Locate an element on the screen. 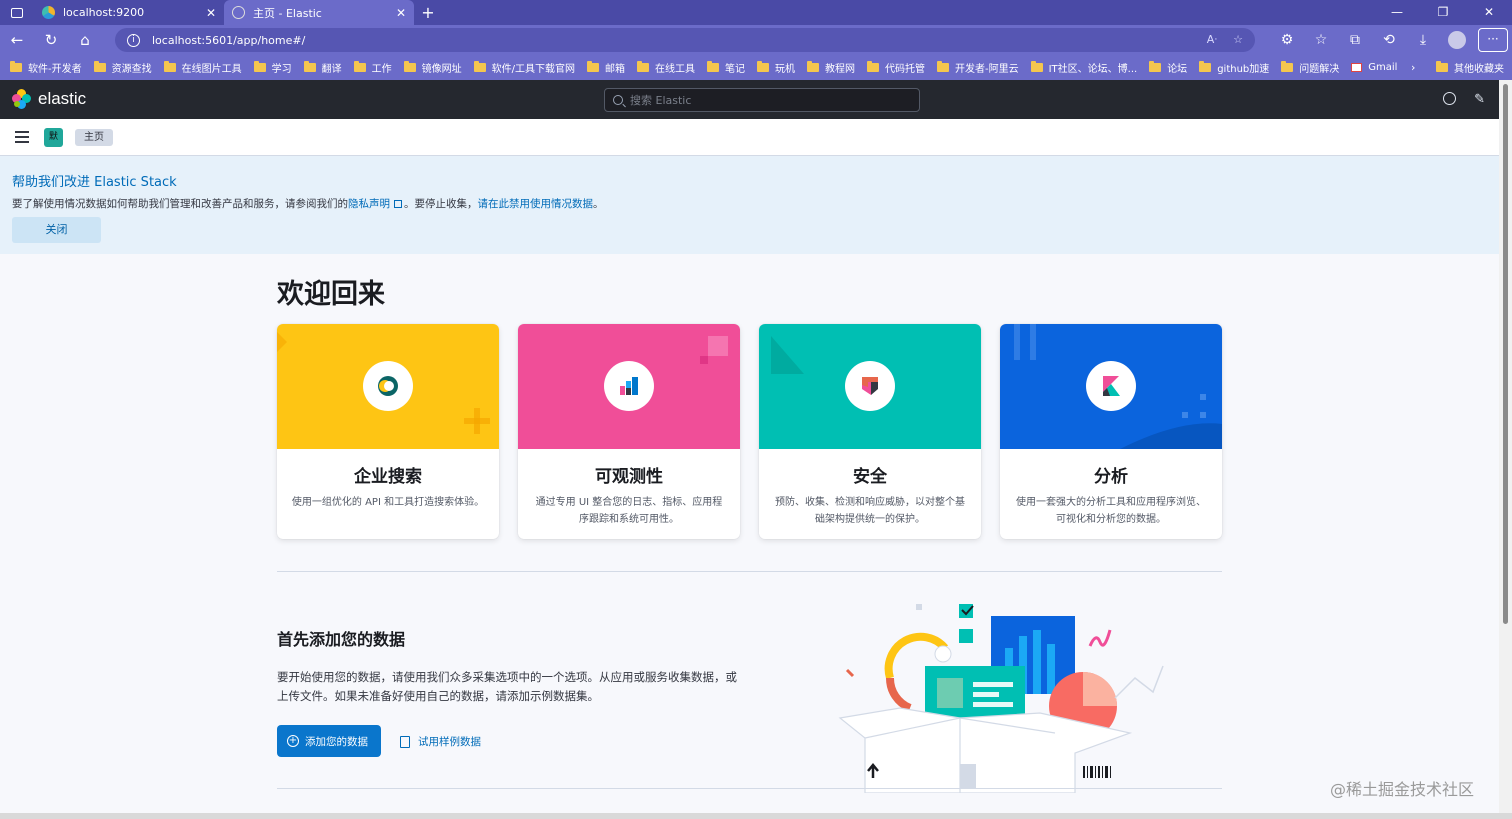  global-search-input: 搜索 Elastic is located at coordinates (762, 100).